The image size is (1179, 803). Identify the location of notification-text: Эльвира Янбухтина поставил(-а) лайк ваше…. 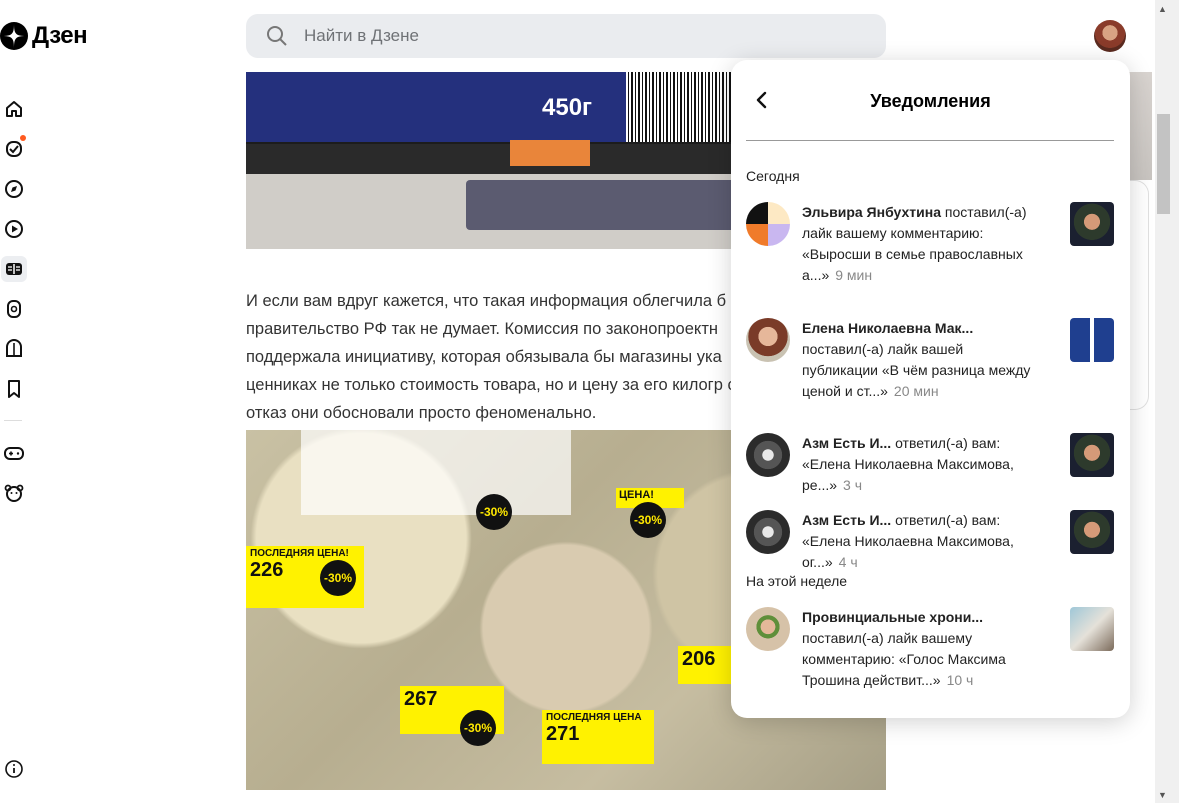
(920, 244).